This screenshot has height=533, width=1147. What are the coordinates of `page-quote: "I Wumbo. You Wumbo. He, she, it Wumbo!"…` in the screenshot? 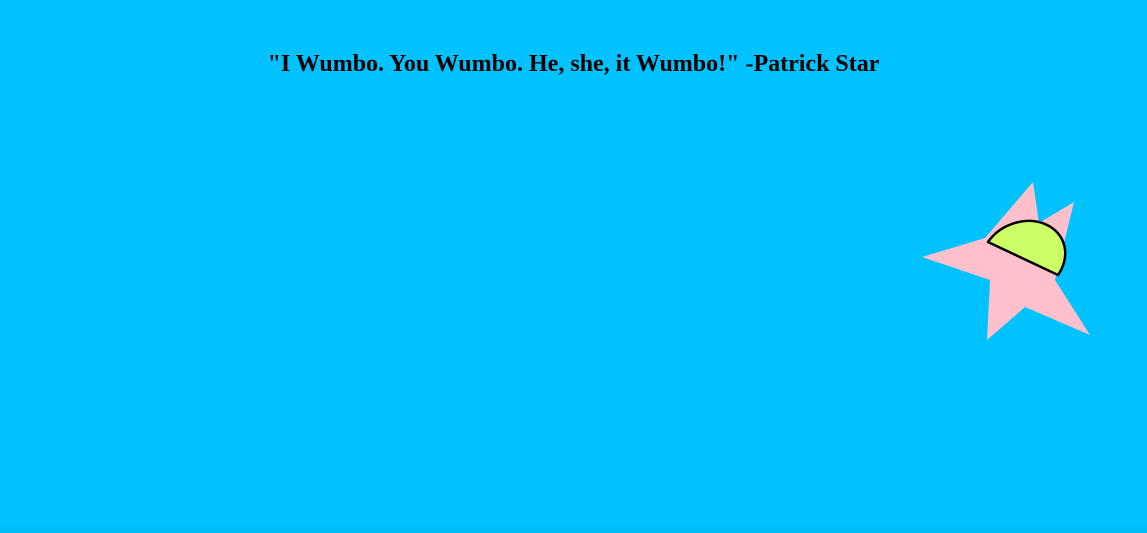 It's located at (573, 64).